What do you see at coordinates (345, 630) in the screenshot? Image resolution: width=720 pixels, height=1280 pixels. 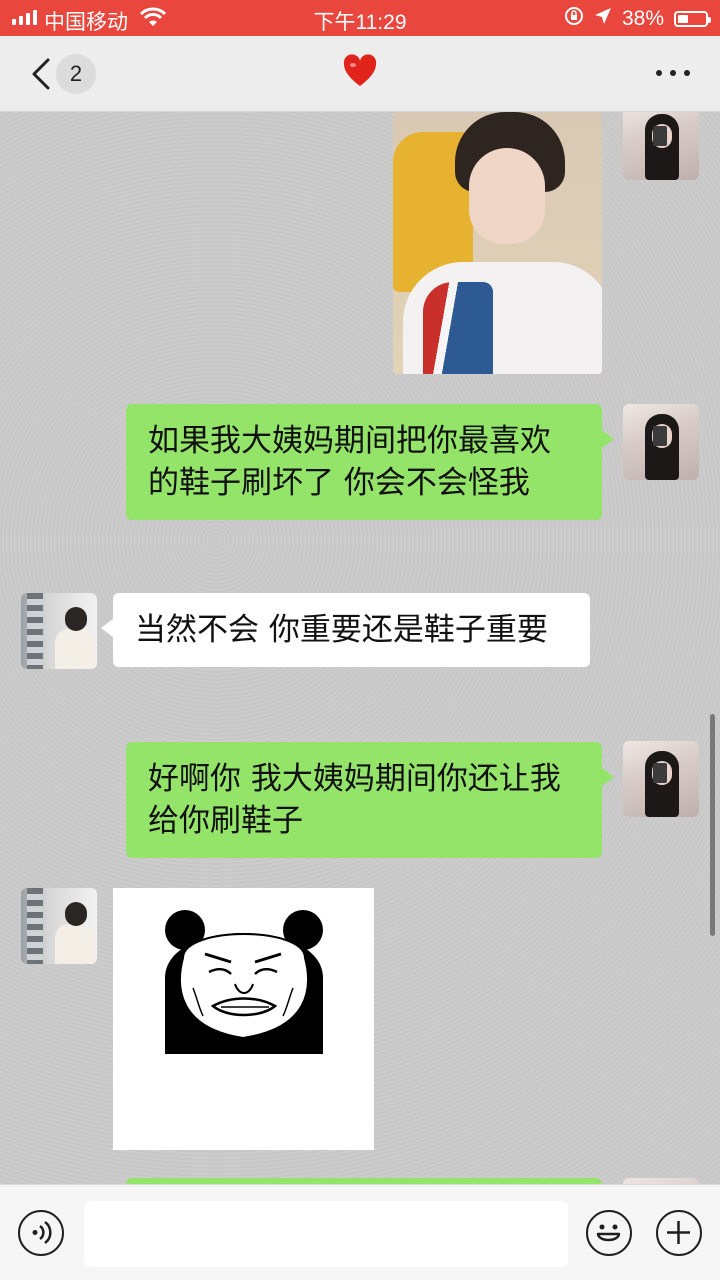 I see `incoming-message-bubble: 当然不会 你重要还是鞋子重要` at bounding box center [345, 630].